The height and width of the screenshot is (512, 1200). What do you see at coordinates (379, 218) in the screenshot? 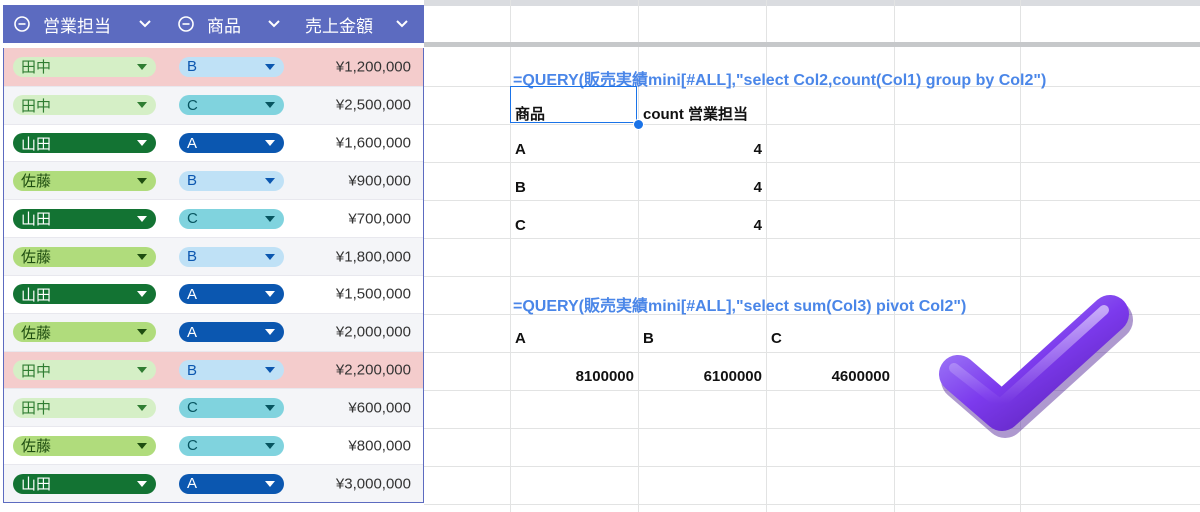
I see `amount-cell: ¥700,000` at bounding box center [379, 218].